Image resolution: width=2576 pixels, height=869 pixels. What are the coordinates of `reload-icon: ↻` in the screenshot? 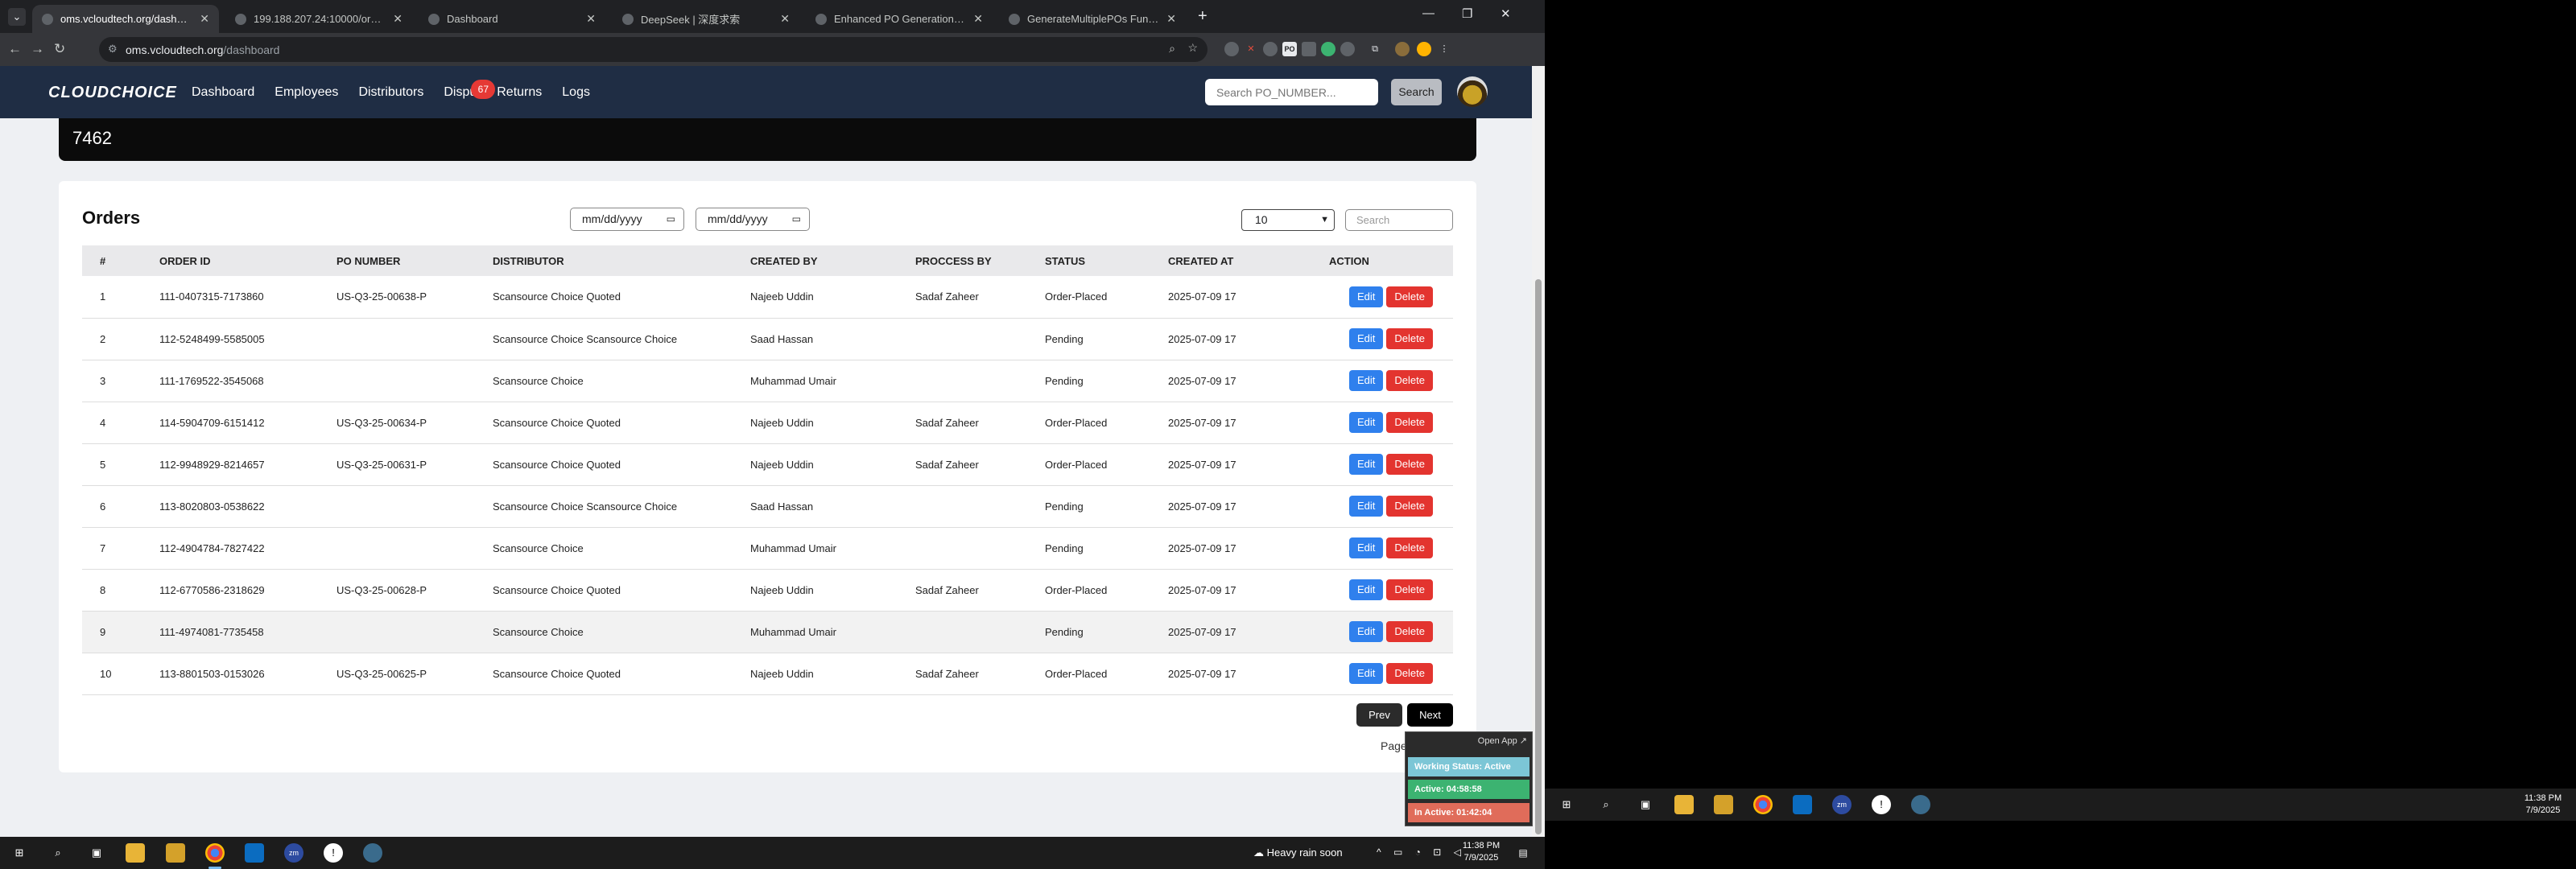 It's located at (59, 49).